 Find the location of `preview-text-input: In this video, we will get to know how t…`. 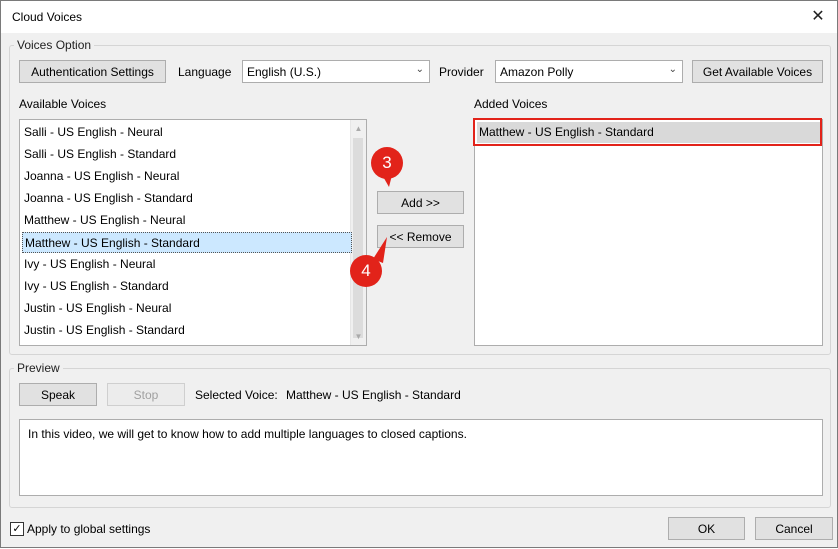

preview-text-input: In this video, we will get to know how t… is located at coordinates (421, 457).